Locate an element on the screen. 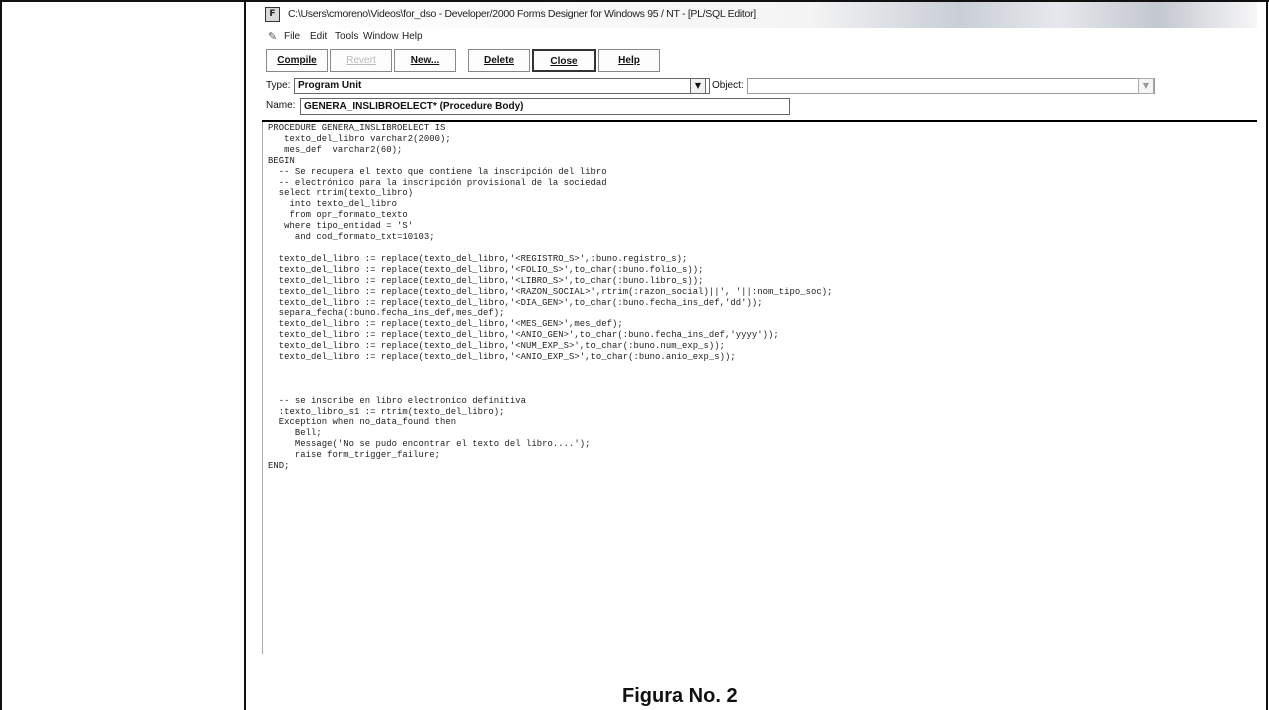  name-label: Name: is located at coordinates (281, 105).